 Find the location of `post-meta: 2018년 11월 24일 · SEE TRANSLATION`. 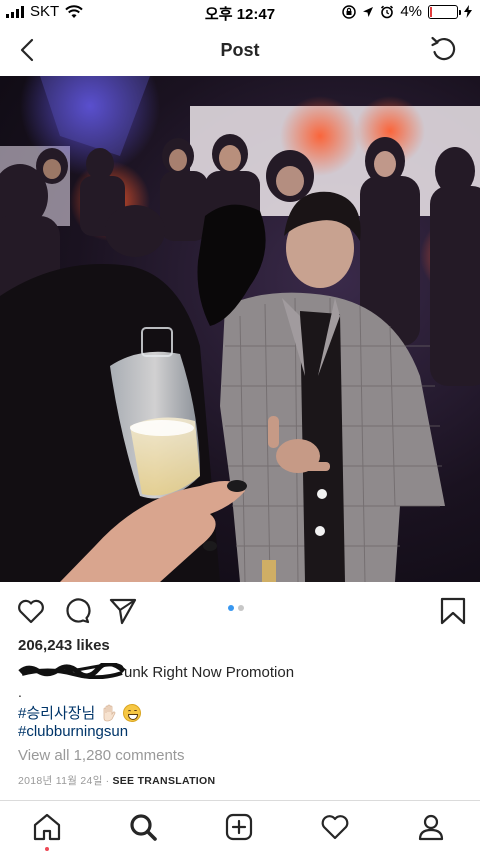

post-meta: 2018년 11월 24일 · SEE TRANSLATION is located at coordinates (116, 780).